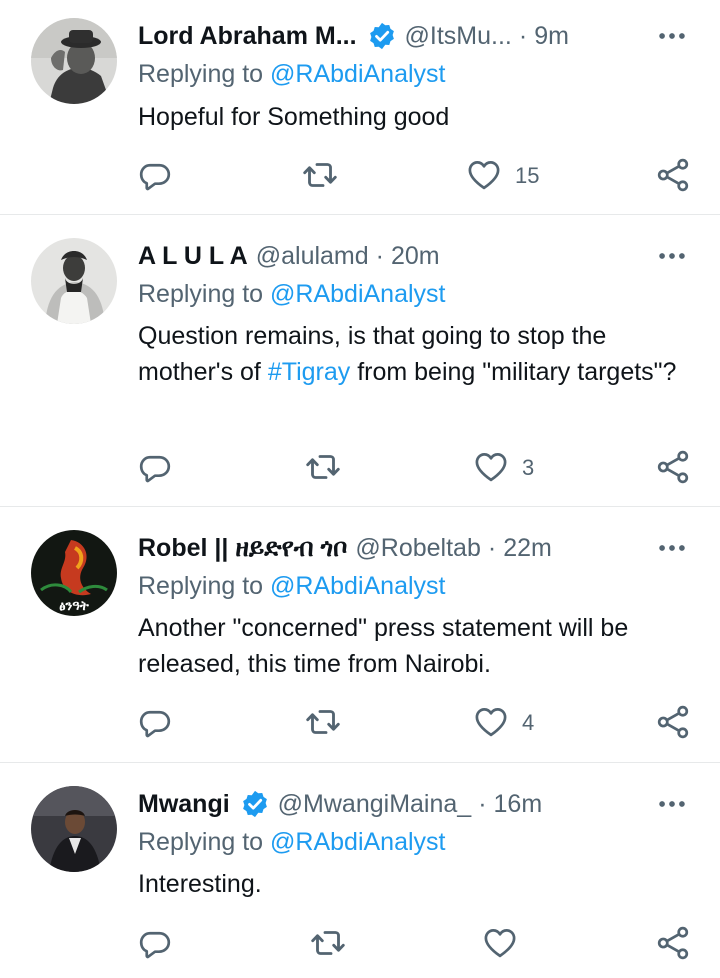  I want to click on timestamp: 20m, so click(415, 256).